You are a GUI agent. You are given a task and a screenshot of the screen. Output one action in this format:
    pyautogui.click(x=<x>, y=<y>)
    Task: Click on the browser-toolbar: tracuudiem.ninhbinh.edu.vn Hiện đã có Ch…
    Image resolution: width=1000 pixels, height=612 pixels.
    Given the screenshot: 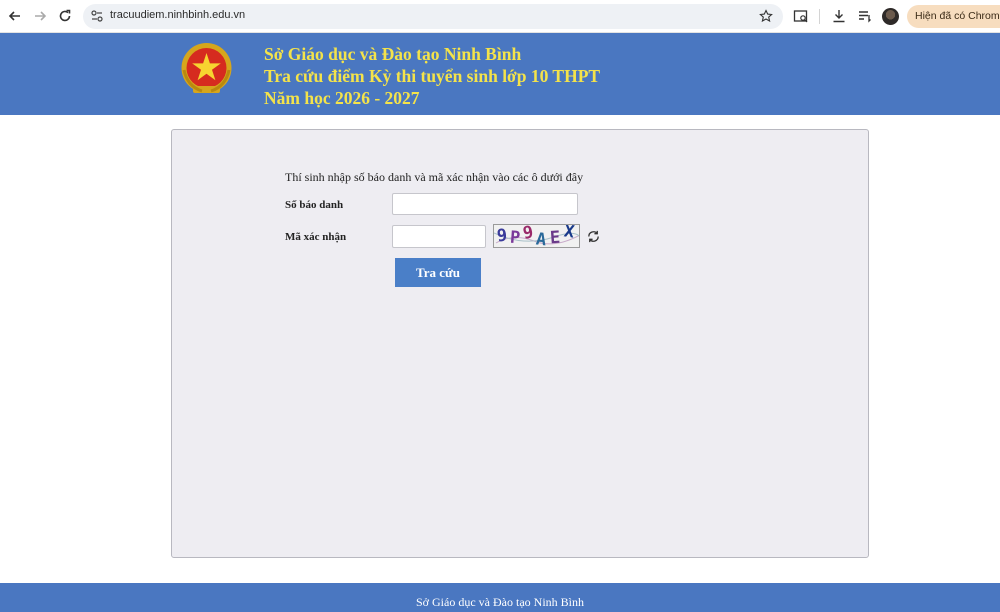 What is the action you would take?
    pyautogui.click(x=500, y=16)
    